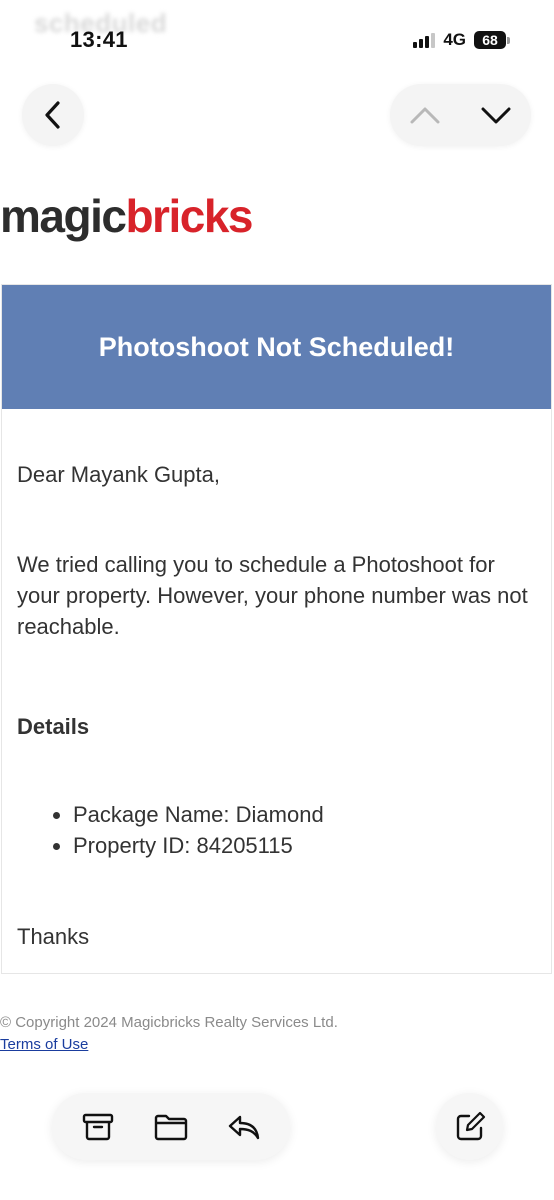  I want to click on status-indicators: 4G 68, so click(461, 40).